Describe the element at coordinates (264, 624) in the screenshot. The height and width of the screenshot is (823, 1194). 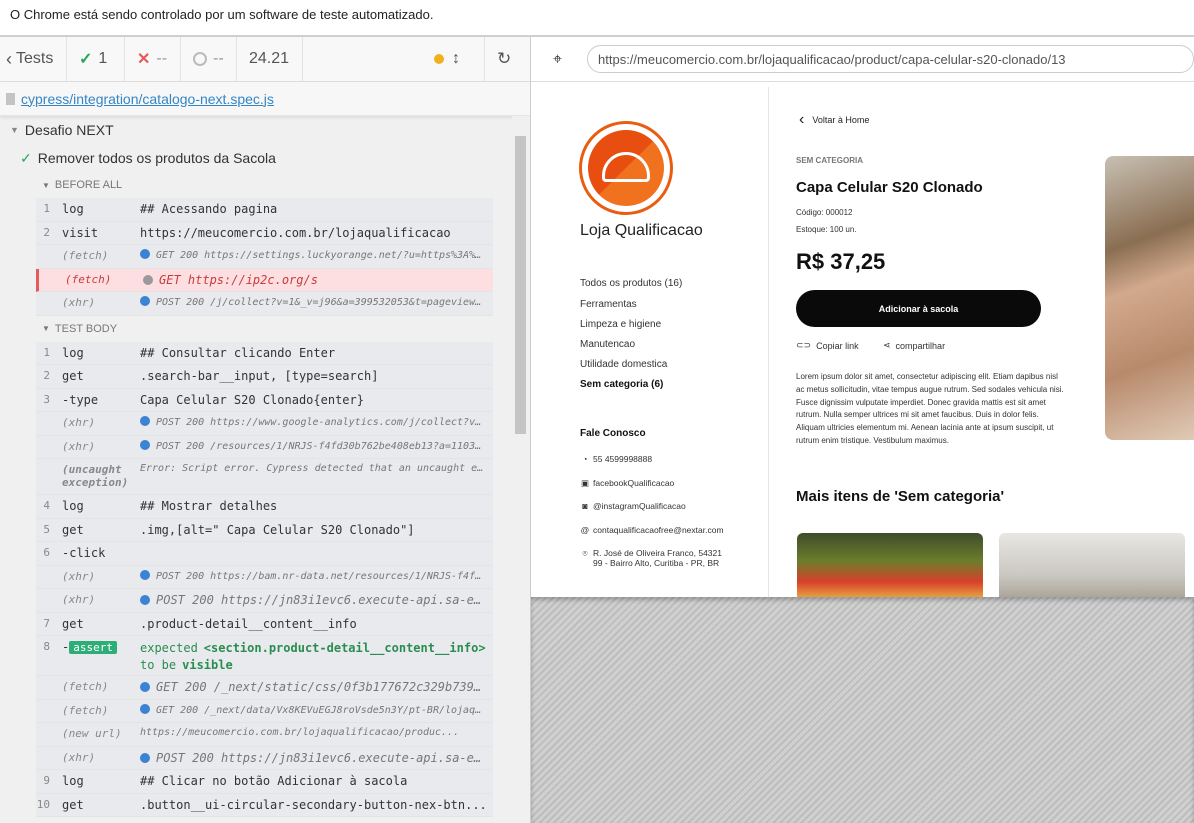
I see `command-row: 7 get .product-detail__content__info` at that location.